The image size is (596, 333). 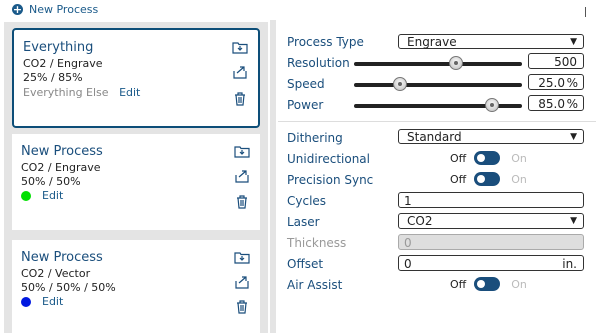 I want to click on offset-input: 0 in., so click(x=491, y=263).